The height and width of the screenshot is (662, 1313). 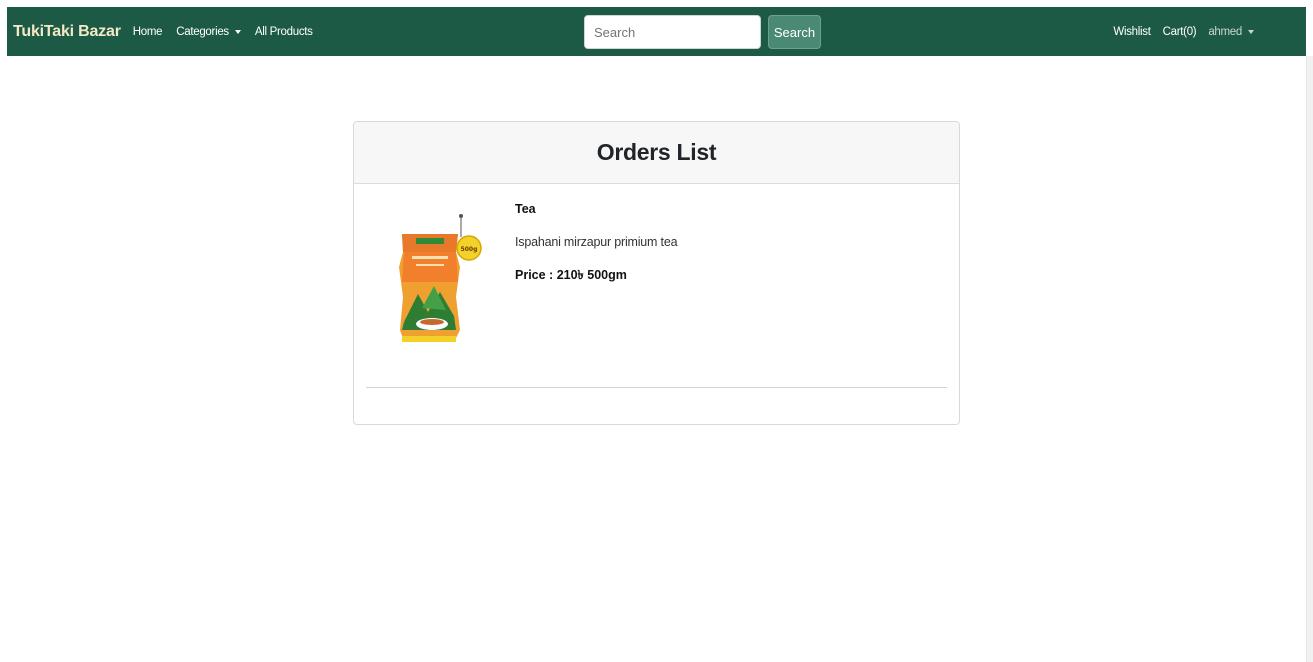 What do you see at coordinates (672, 32) in the screenshot?
I see `search-input` at bounding box center [672, 32].